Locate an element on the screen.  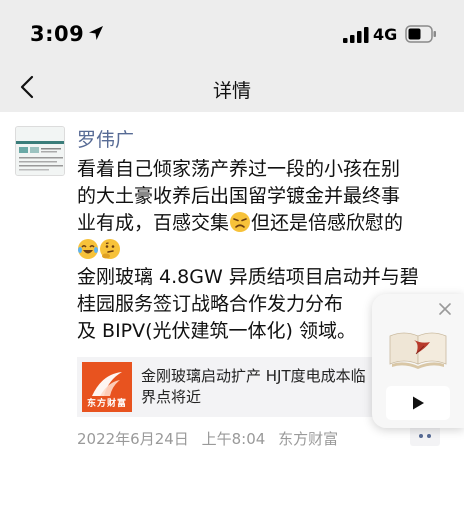
thinking-face-emoji is located at coordinates (110, 249).